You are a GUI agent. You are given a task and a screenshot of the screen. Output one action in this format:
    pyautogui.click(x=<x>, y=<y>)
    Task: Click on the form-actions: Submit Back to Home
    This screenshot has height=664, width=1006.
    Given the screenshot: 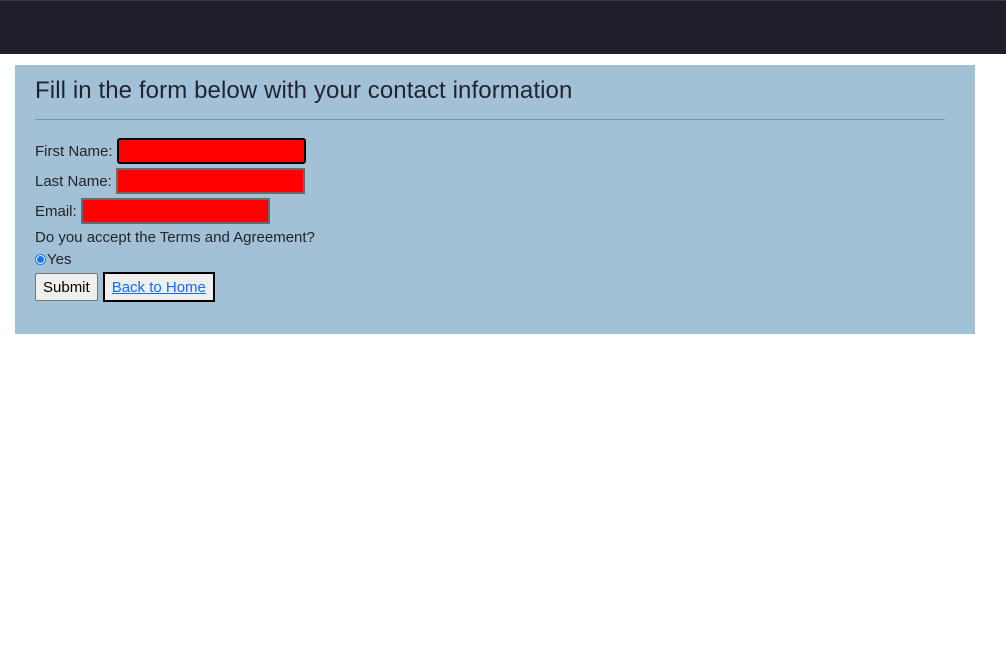 What is the action you would take?
    pyautogui.click(x=490, y=287)
    